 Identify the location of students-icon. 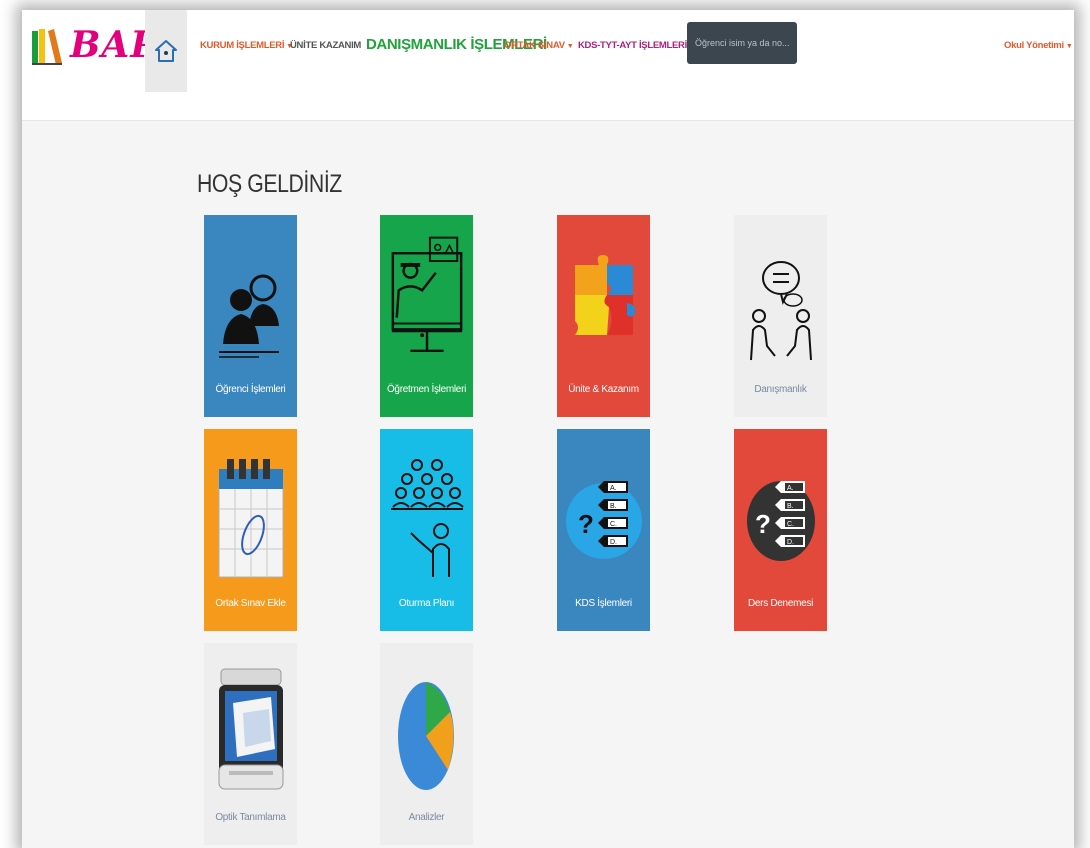
(248, 316).